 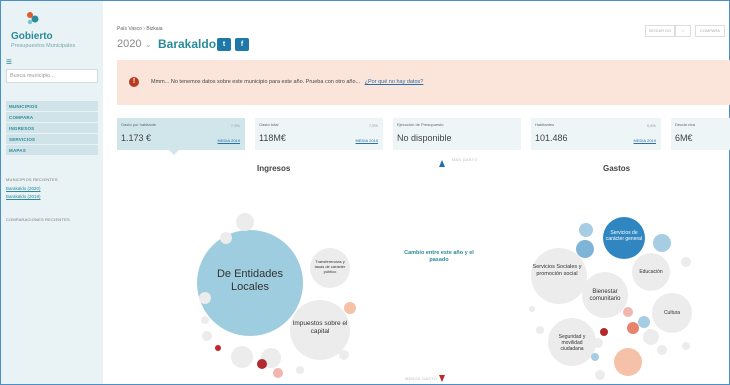 What do you see at coordinates (672, 313) in the screenshot?
I see `bubble-label: Cultura` at bounding box center [672, 313].